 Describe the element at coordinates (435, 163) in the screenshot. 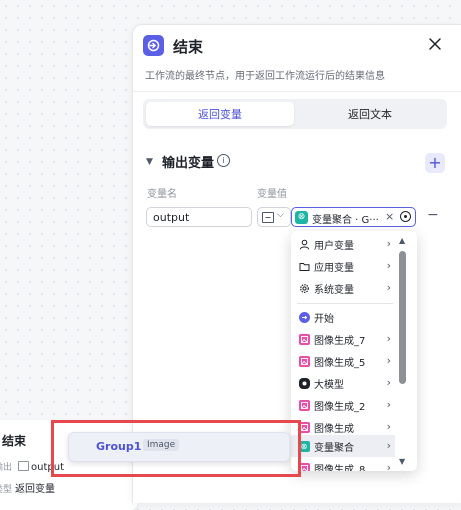

I see `add-variable-button: +` at that location.